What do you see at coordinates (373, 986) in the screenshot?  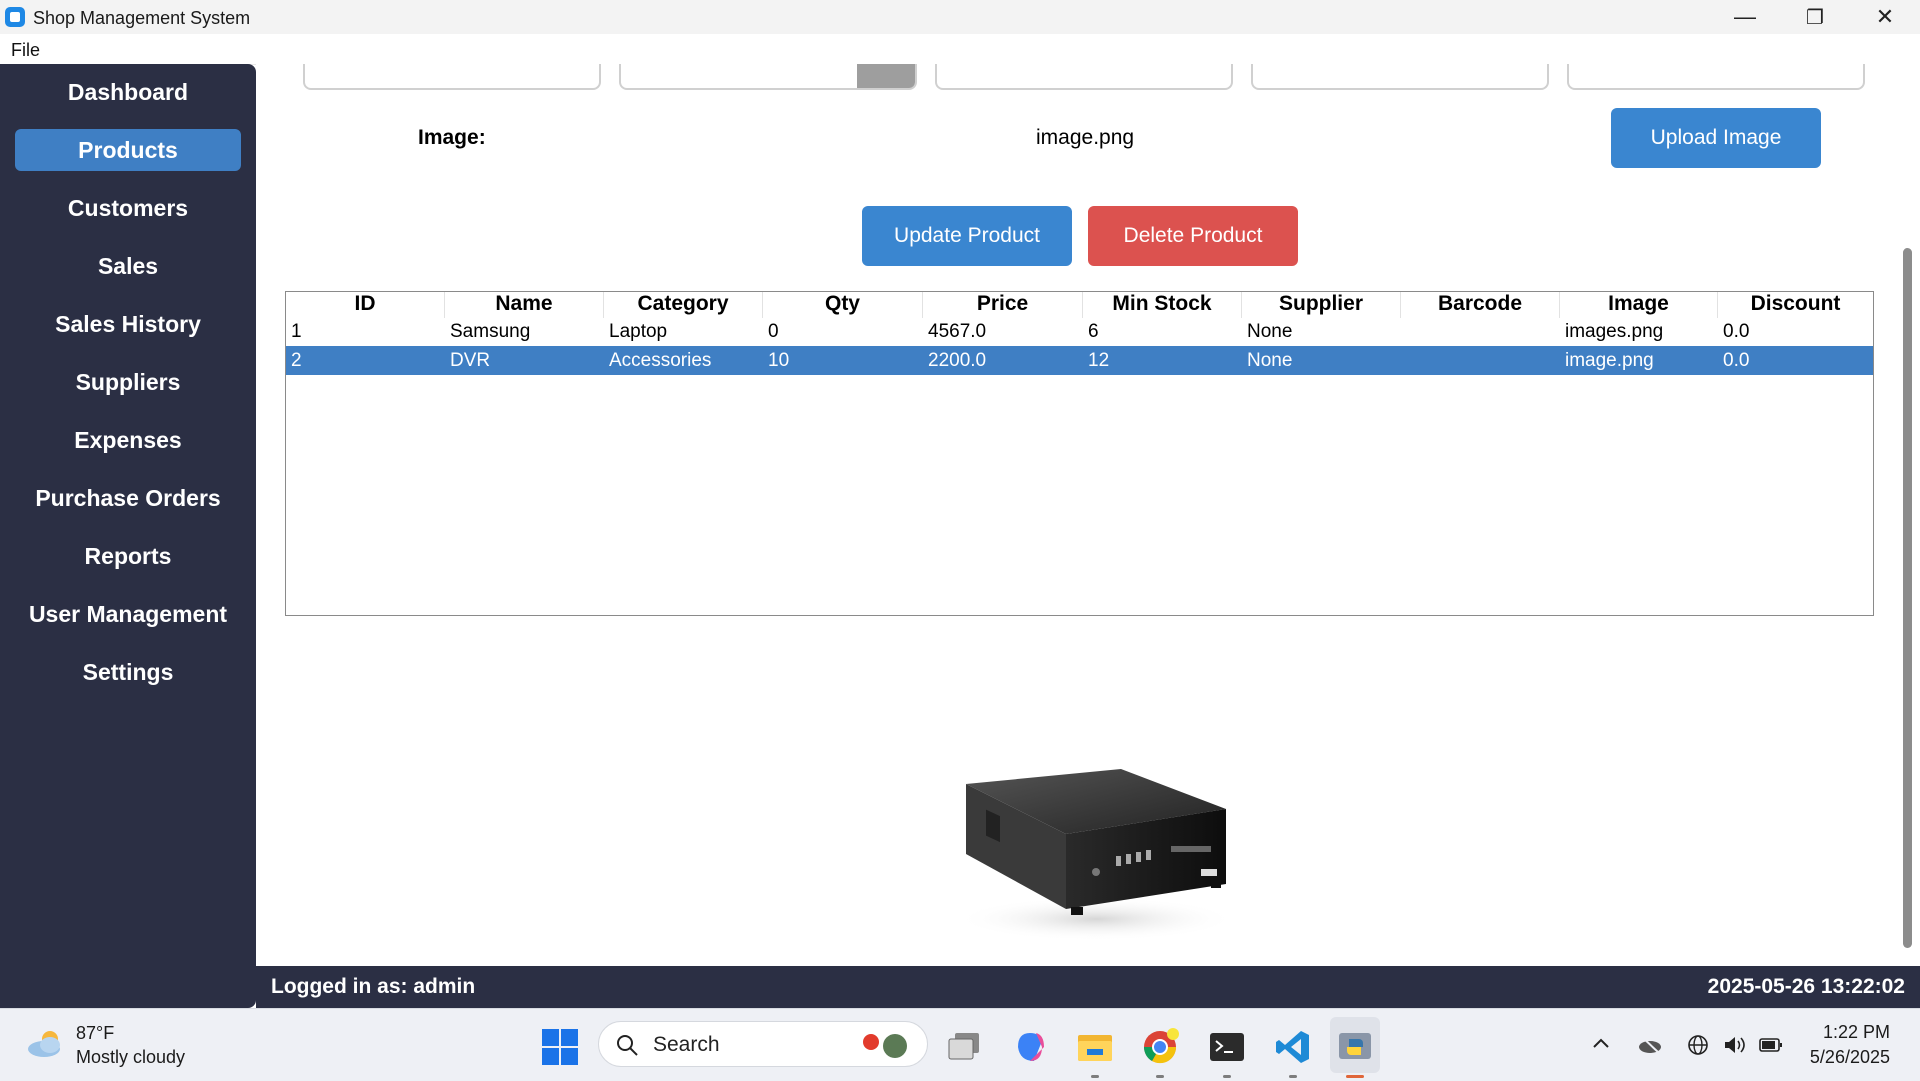 I see `logged-in-user: Logged in as: admin` at bounding box center [373, 986].